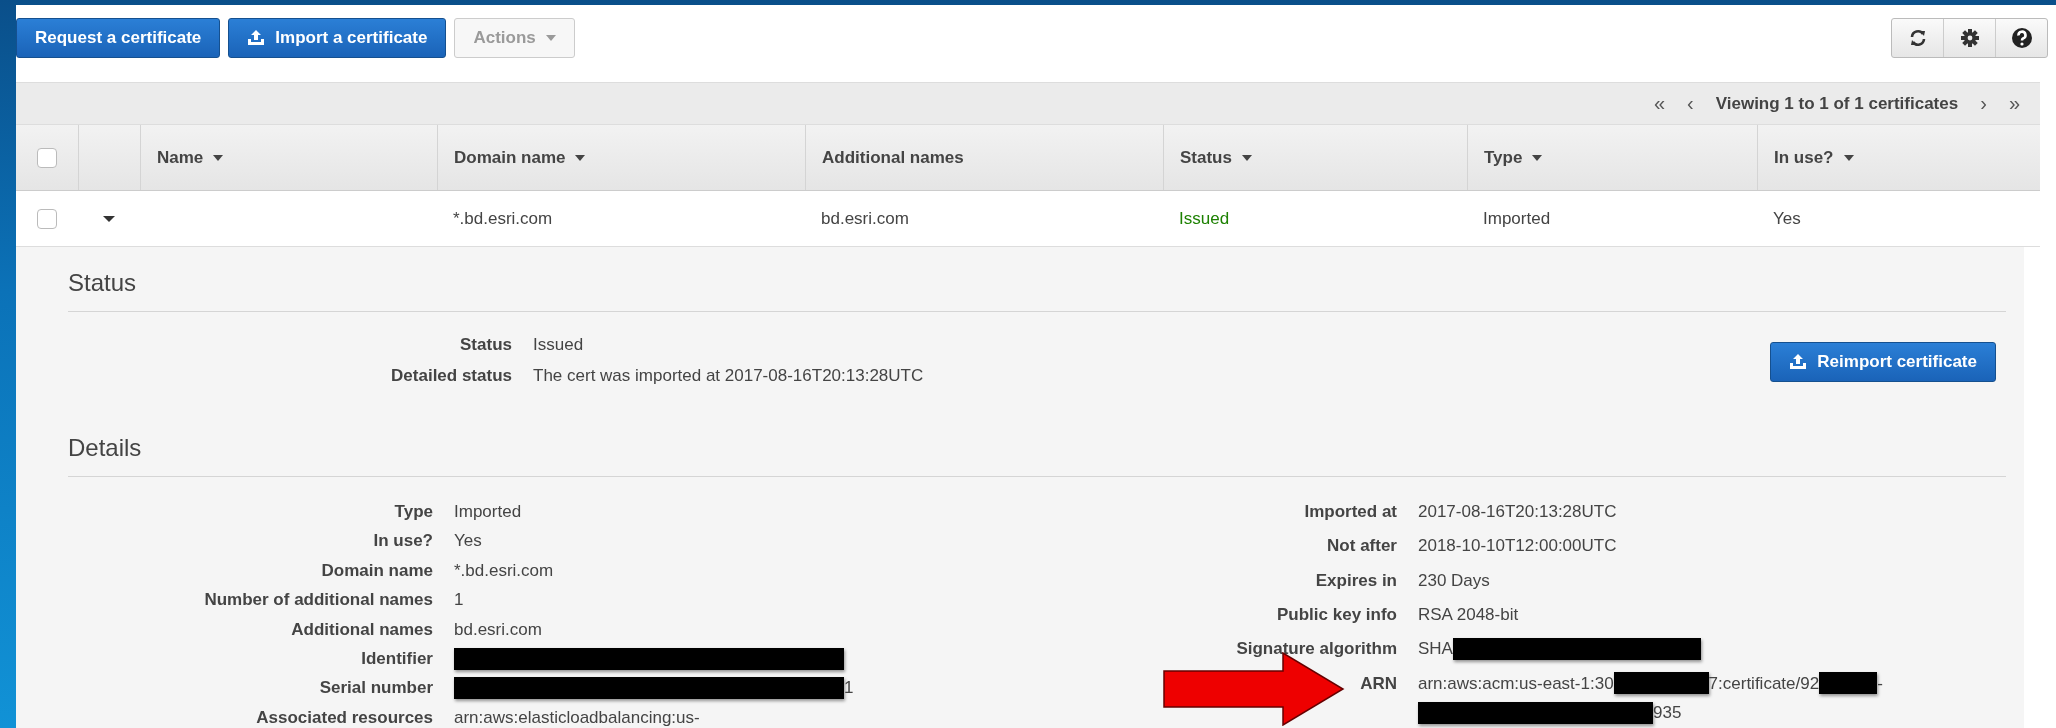 This screenshot has width=2056, height=728. Describe the element at coordinates (288, 157) in the screenshot. I see `column-header: Name` at that location.